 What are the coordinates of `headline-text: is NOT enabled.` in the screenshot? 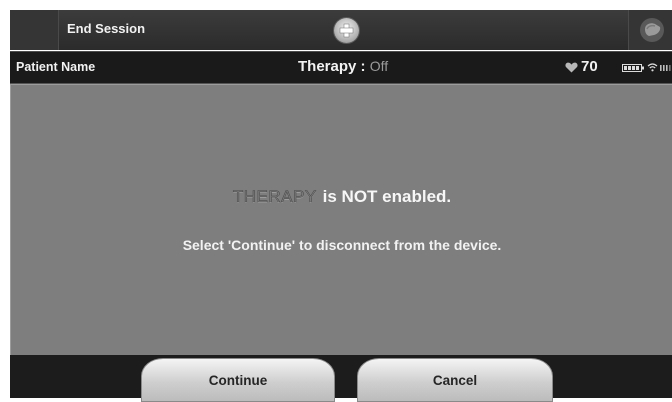 It's located at (387, 196).